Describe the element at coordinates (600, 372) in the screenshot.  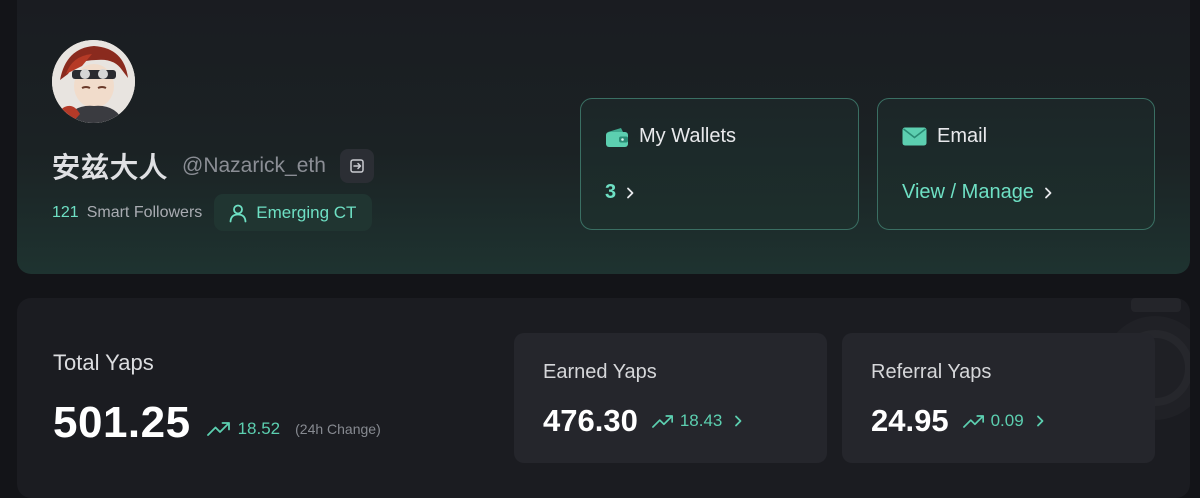
I see `earned-yaps-label: Earned Yaps` at that location.